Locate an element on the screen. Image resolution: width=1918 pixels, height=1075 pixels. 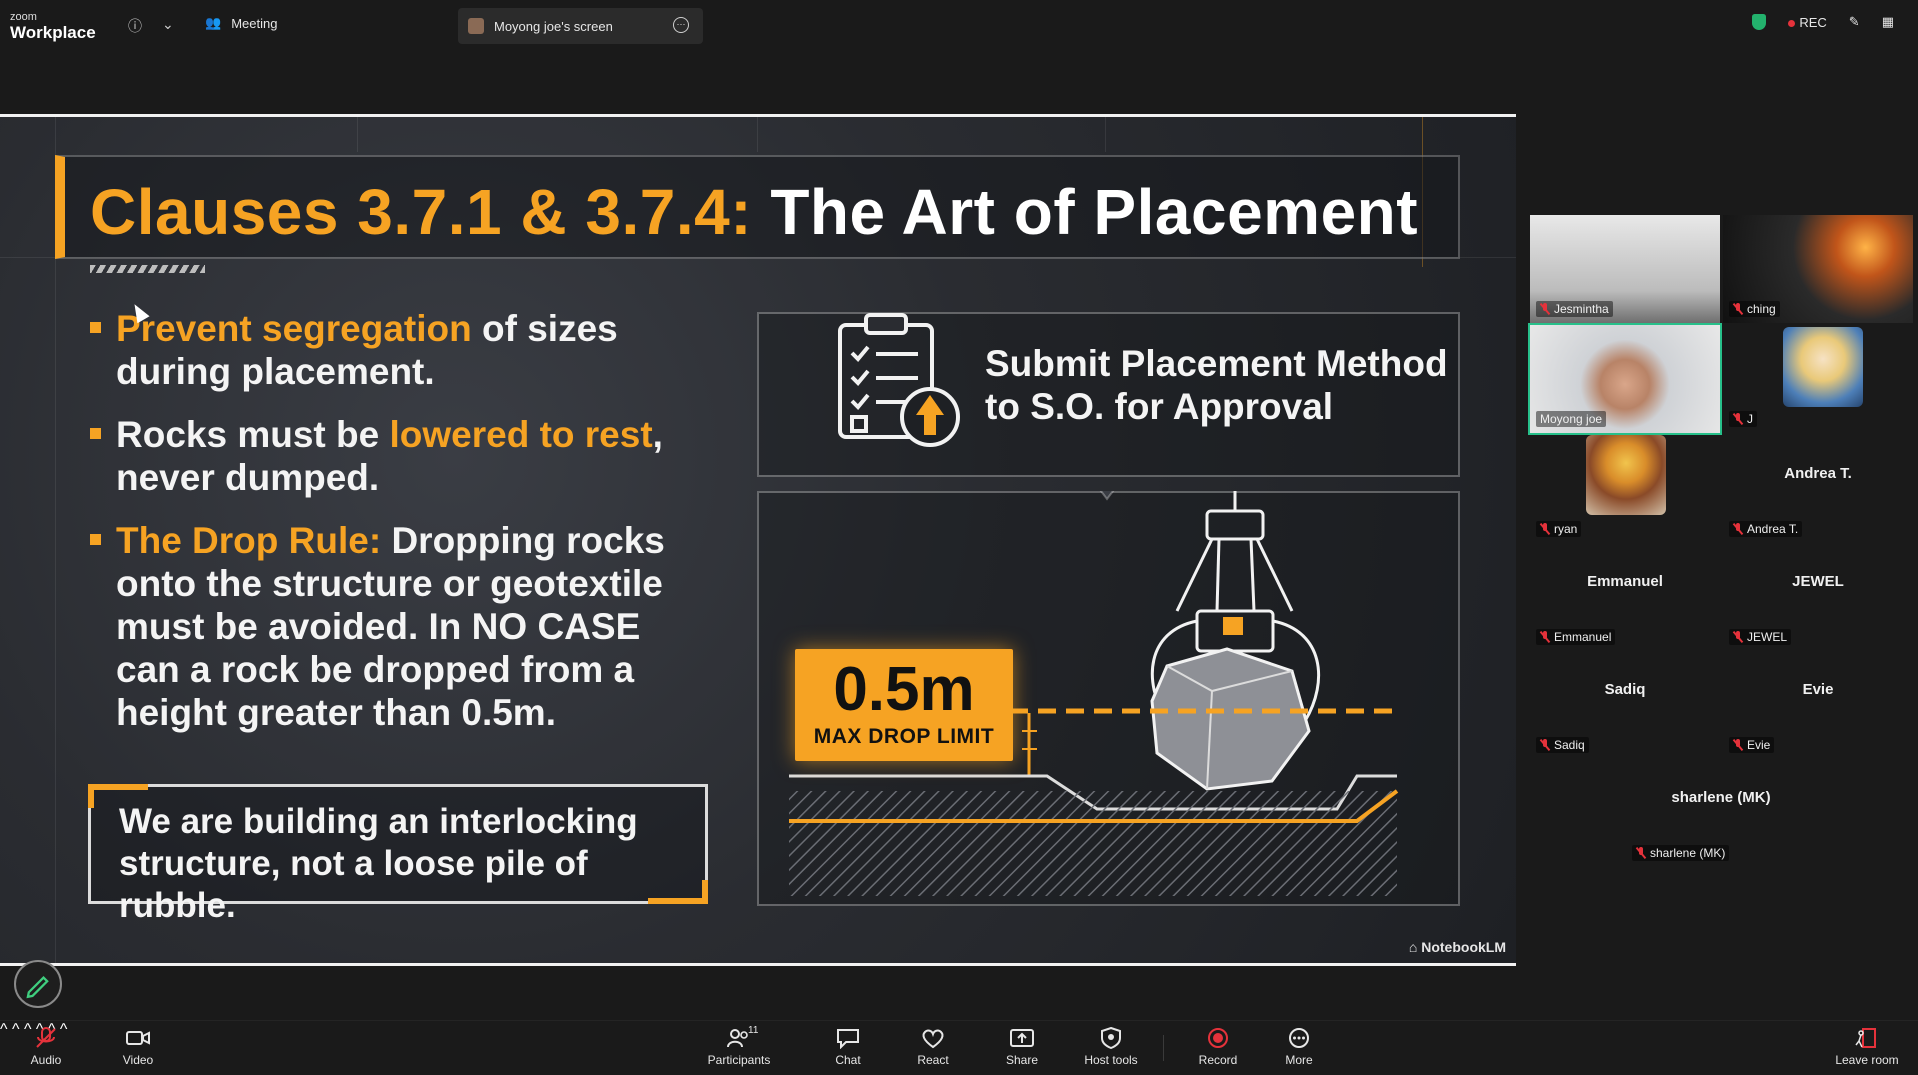
participant-display-name: sharlene (MK) is located at coordinates (1721, 797).